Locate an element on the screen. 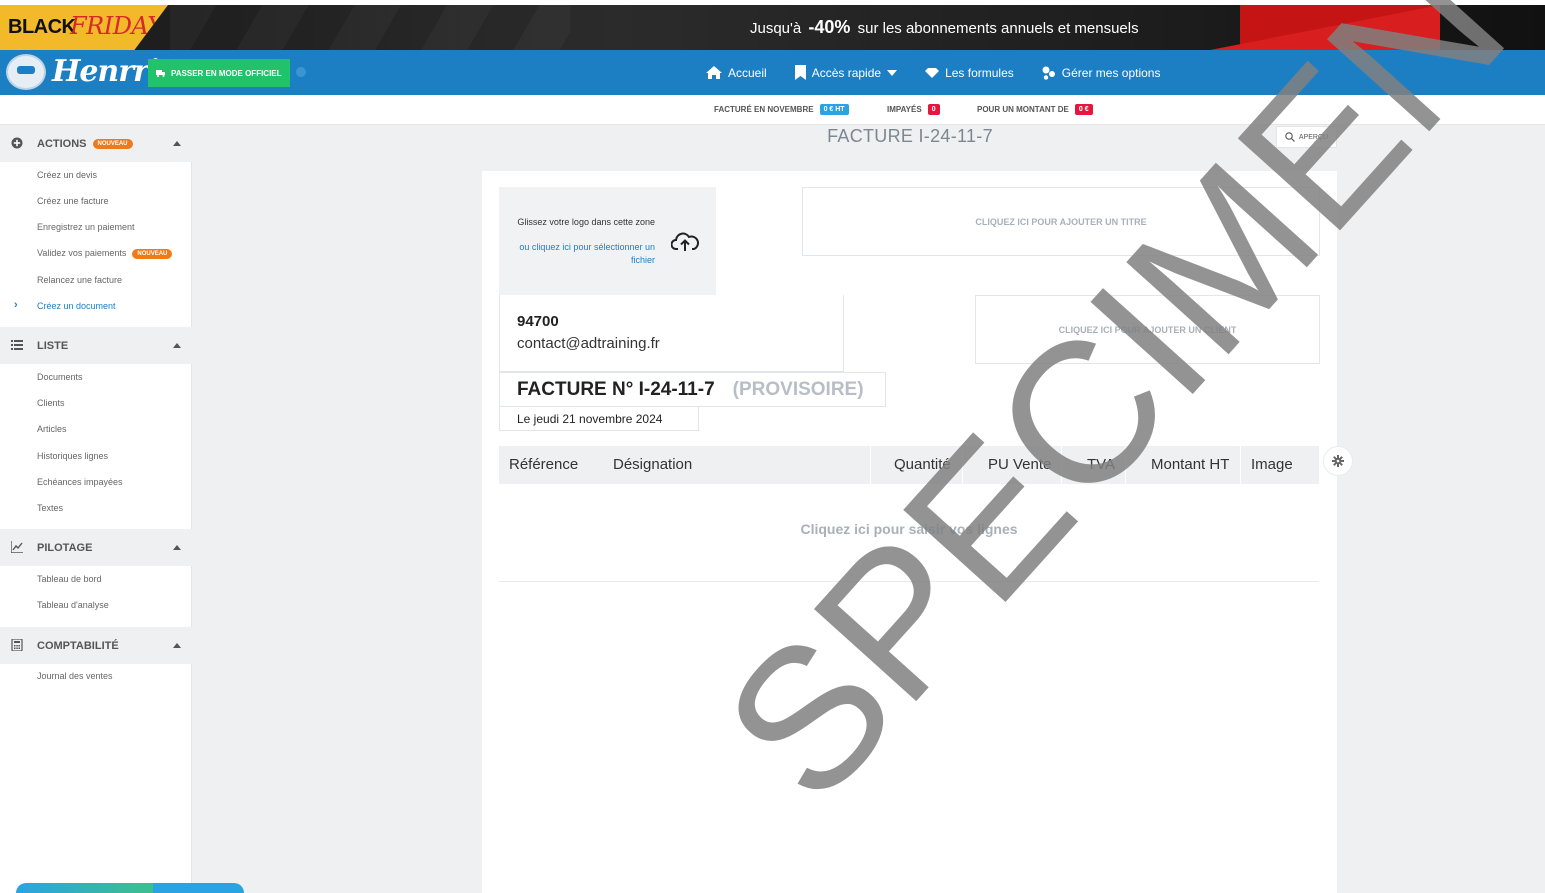 Image resolution: width=1545 pixels, height=893 pixels. gear-icon is located at coordinates (1338, 461).